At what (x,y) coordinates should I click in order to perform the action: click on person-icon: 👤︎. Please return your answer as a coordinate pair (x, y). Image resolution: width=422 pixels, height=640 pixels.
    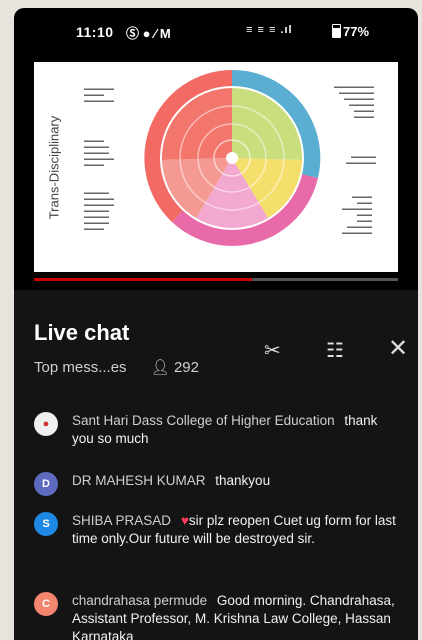
    Looking at the image, I should click on (160, 367).